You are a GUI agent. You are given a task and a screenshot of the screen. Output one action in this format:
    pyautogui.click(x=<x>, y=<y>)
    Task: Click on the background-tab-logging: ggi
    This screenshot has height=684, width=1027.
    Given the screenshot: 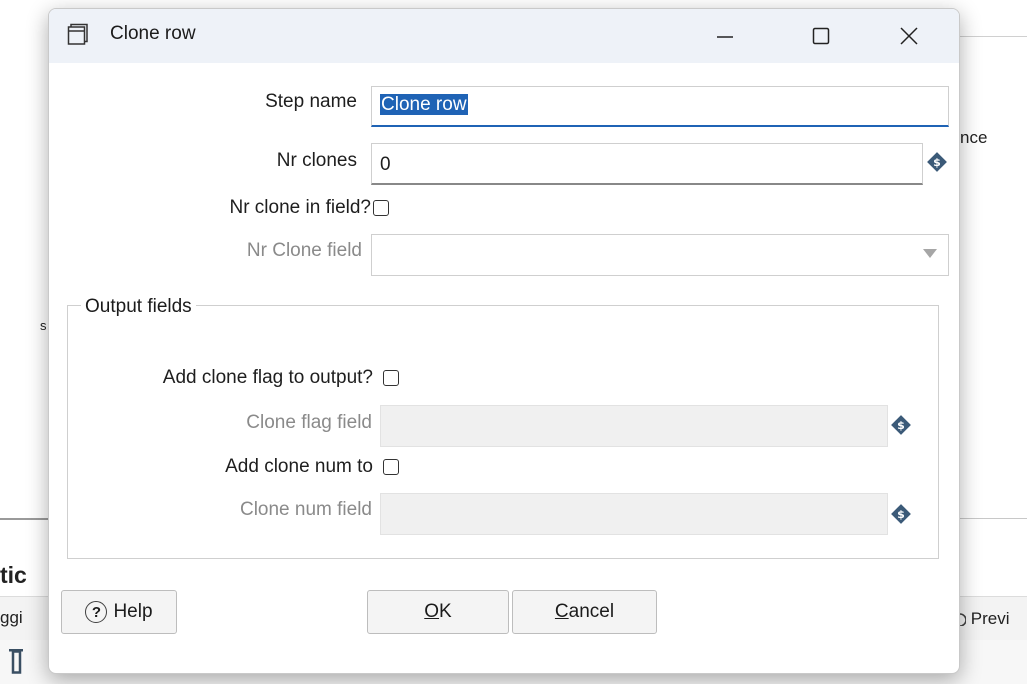 What is the action you would take?
    pyautogui.click(x=11, y=618)
    